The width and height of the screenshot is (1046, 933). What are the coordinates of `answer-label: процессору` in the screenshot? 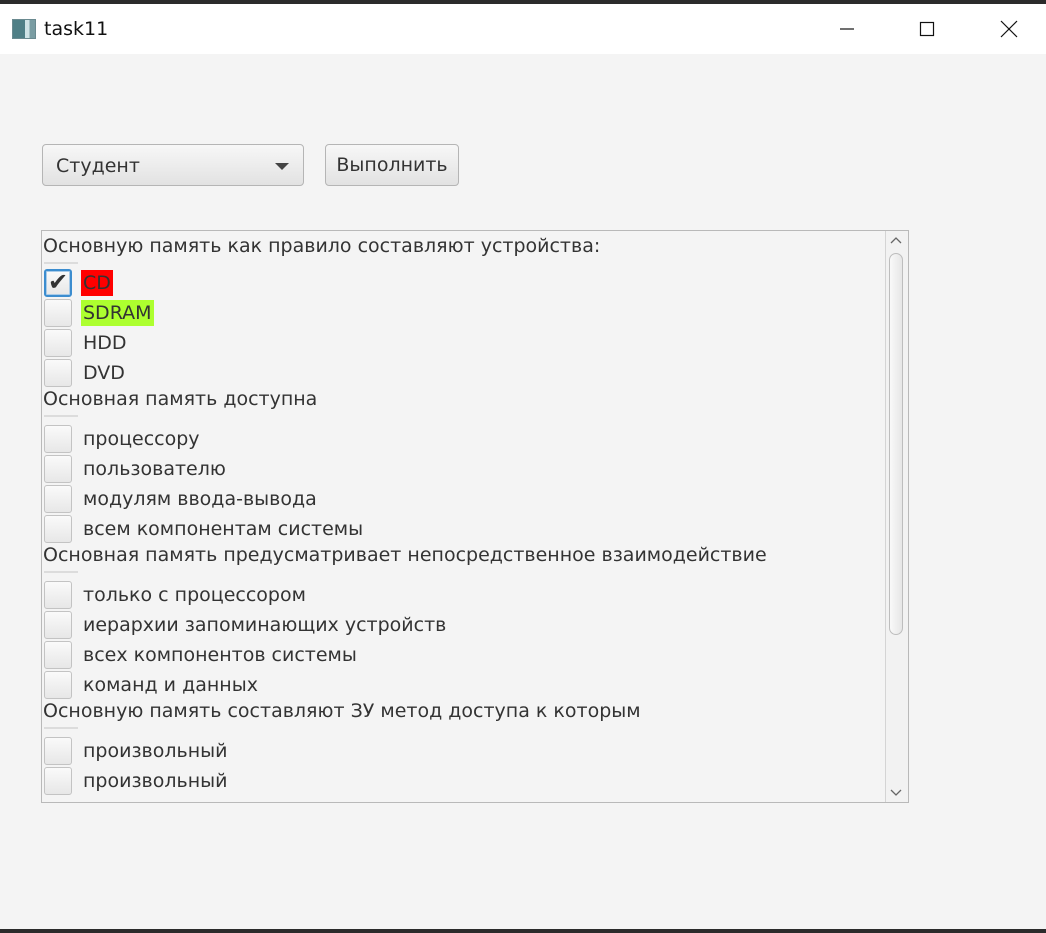 It's located at (141, 439).